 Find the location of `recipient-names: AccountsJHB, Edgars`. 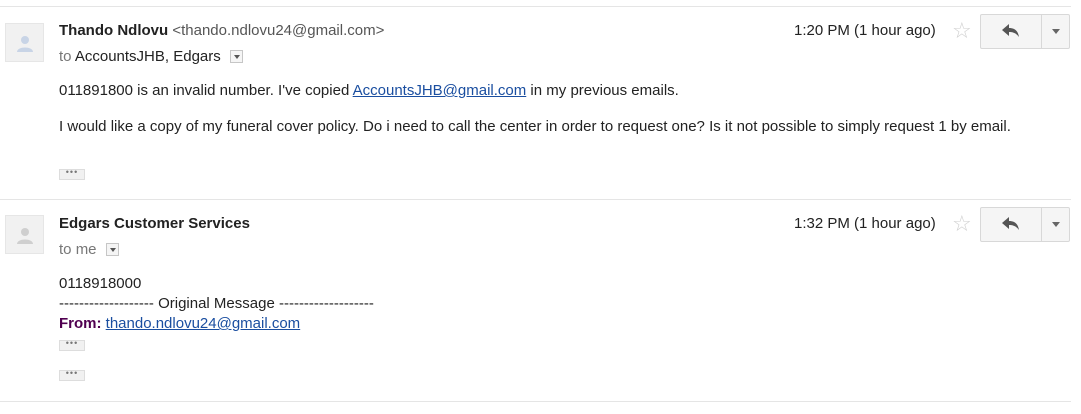

recipient-names: AccountsJHB, Edgars is located at coordinates (147, 56).